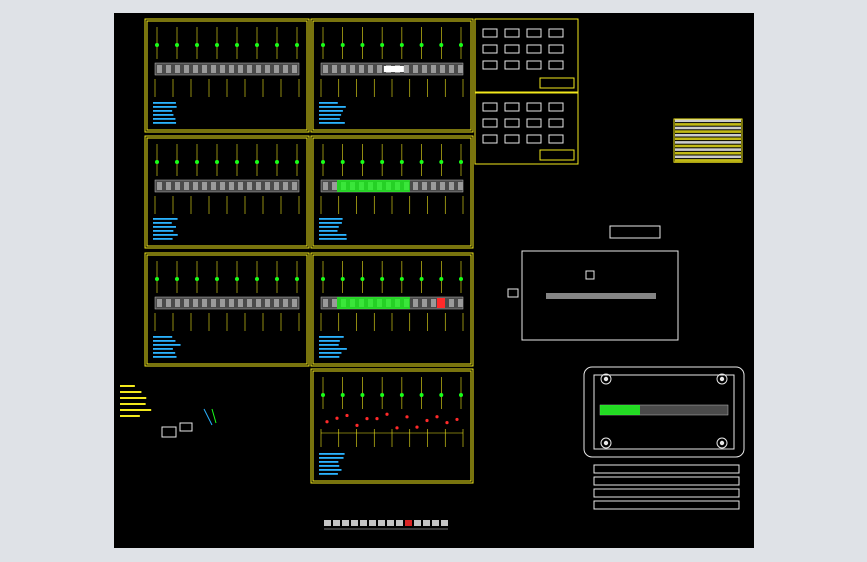 The width and height of the screenshot is (867, 562). Describe the element at coordinates (666, 469) in the screenshot. I see `die-layer-plate` at that location.